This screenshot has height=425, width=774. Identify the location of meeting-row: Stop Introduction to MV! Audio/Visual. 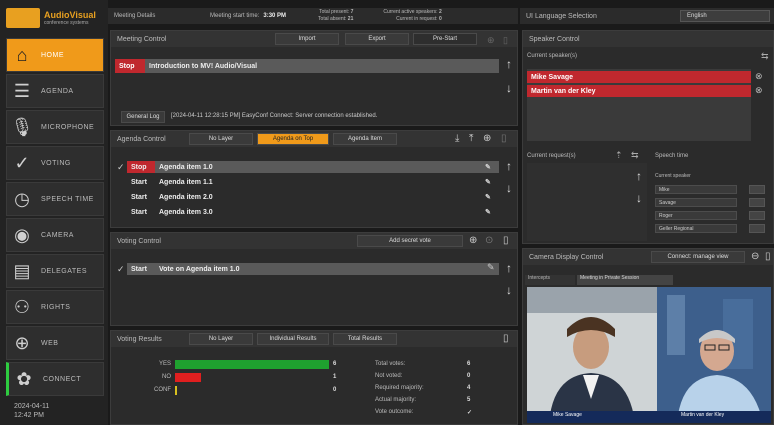
(307, 66).